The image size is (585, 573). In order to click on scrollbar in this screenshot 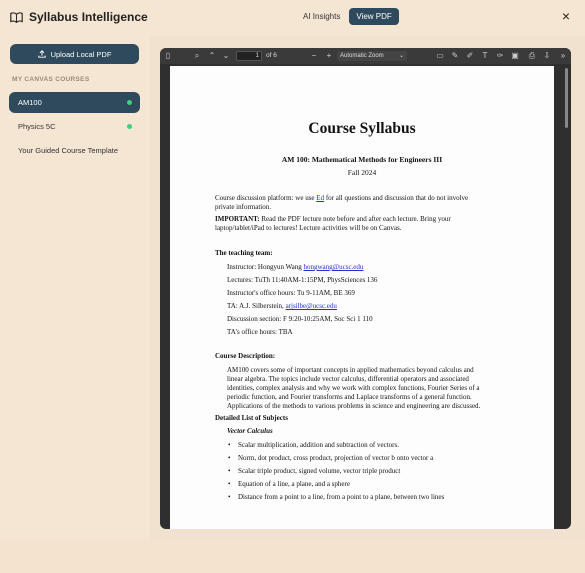, I will do `click(566, 98)`.